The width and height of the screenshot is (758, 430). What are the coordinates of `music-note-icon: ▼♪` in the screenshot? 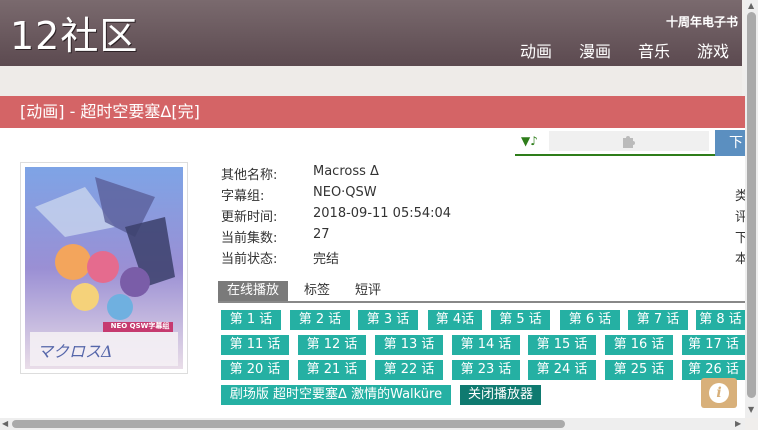 It's located at (529, 141).